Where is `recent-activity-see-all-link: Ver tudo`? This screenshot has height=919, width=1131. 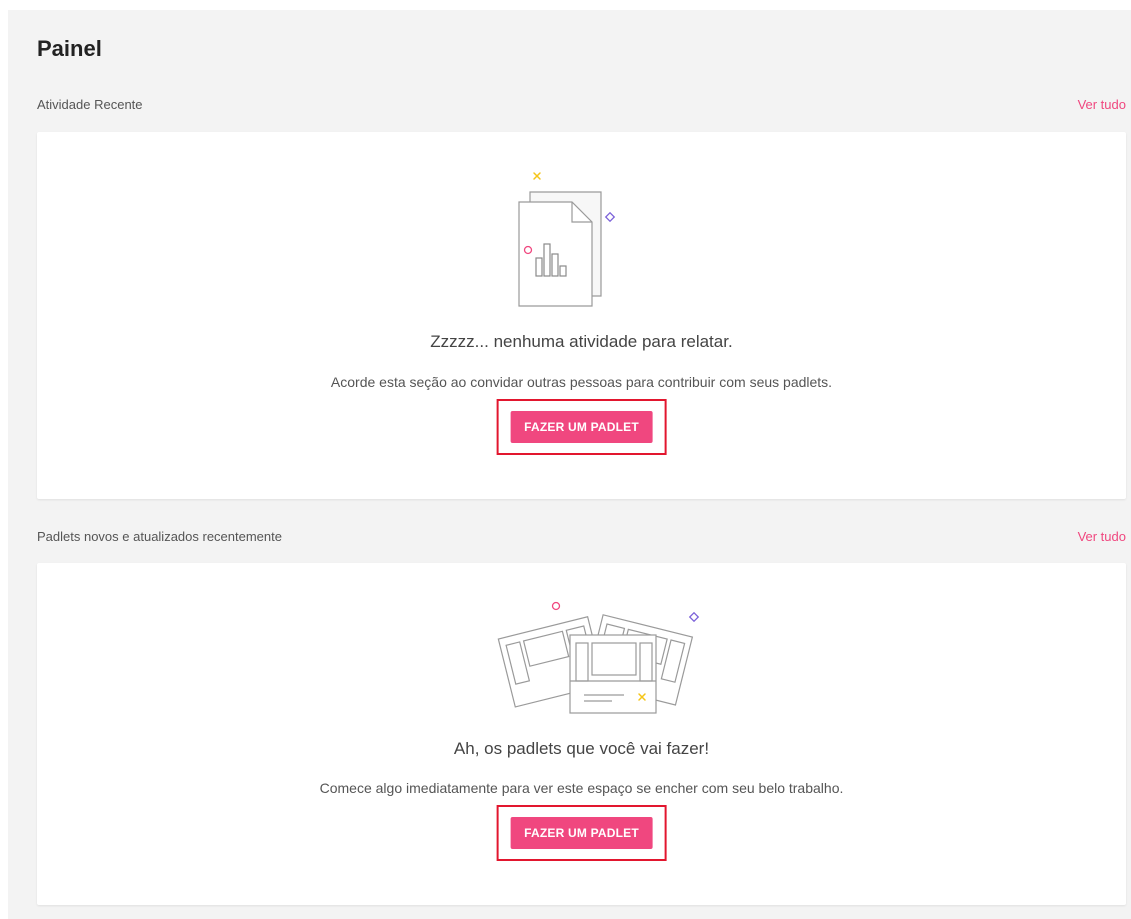 recent-activity-see-all-link: Ver tudo is located at coordinates (1102, 104).